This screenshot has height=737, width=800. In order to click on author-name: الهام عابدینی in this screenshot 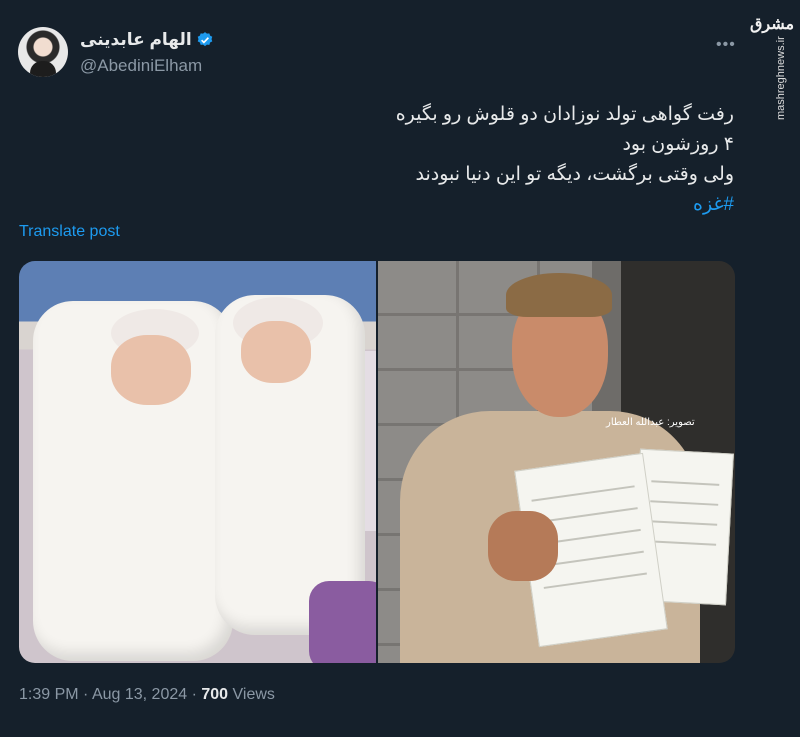, I will do `click(147, 40)`.